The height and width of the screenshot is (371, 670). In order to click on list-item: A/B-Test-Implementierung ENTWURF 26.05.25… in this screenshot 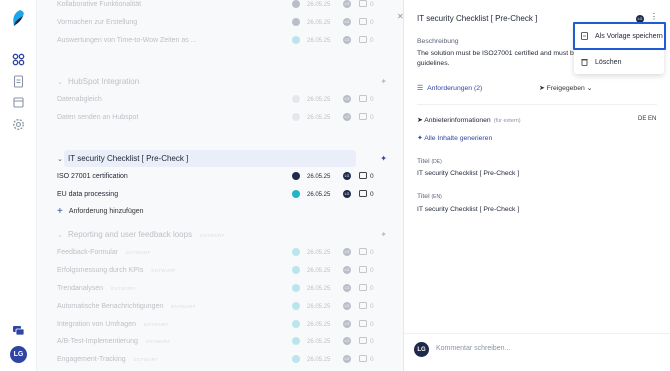, I will do `click(222, 341)`.